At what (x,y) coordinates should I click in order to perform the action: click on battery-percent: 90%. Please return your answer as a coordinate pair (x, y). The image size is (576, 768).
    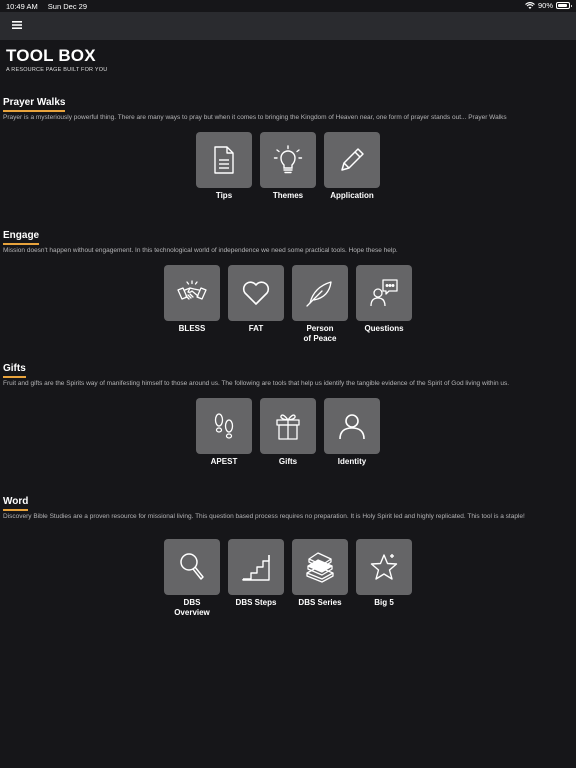
    Looking at the image, I should click on (545, 5).